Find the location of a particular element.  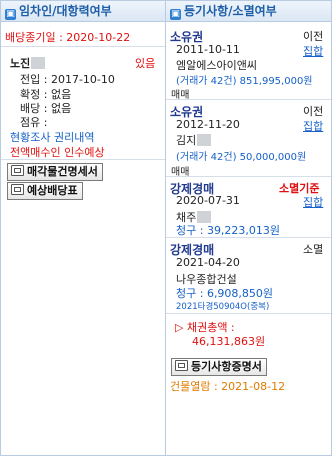

button-label: 예상배당표 is located at coordinates (52, 190).